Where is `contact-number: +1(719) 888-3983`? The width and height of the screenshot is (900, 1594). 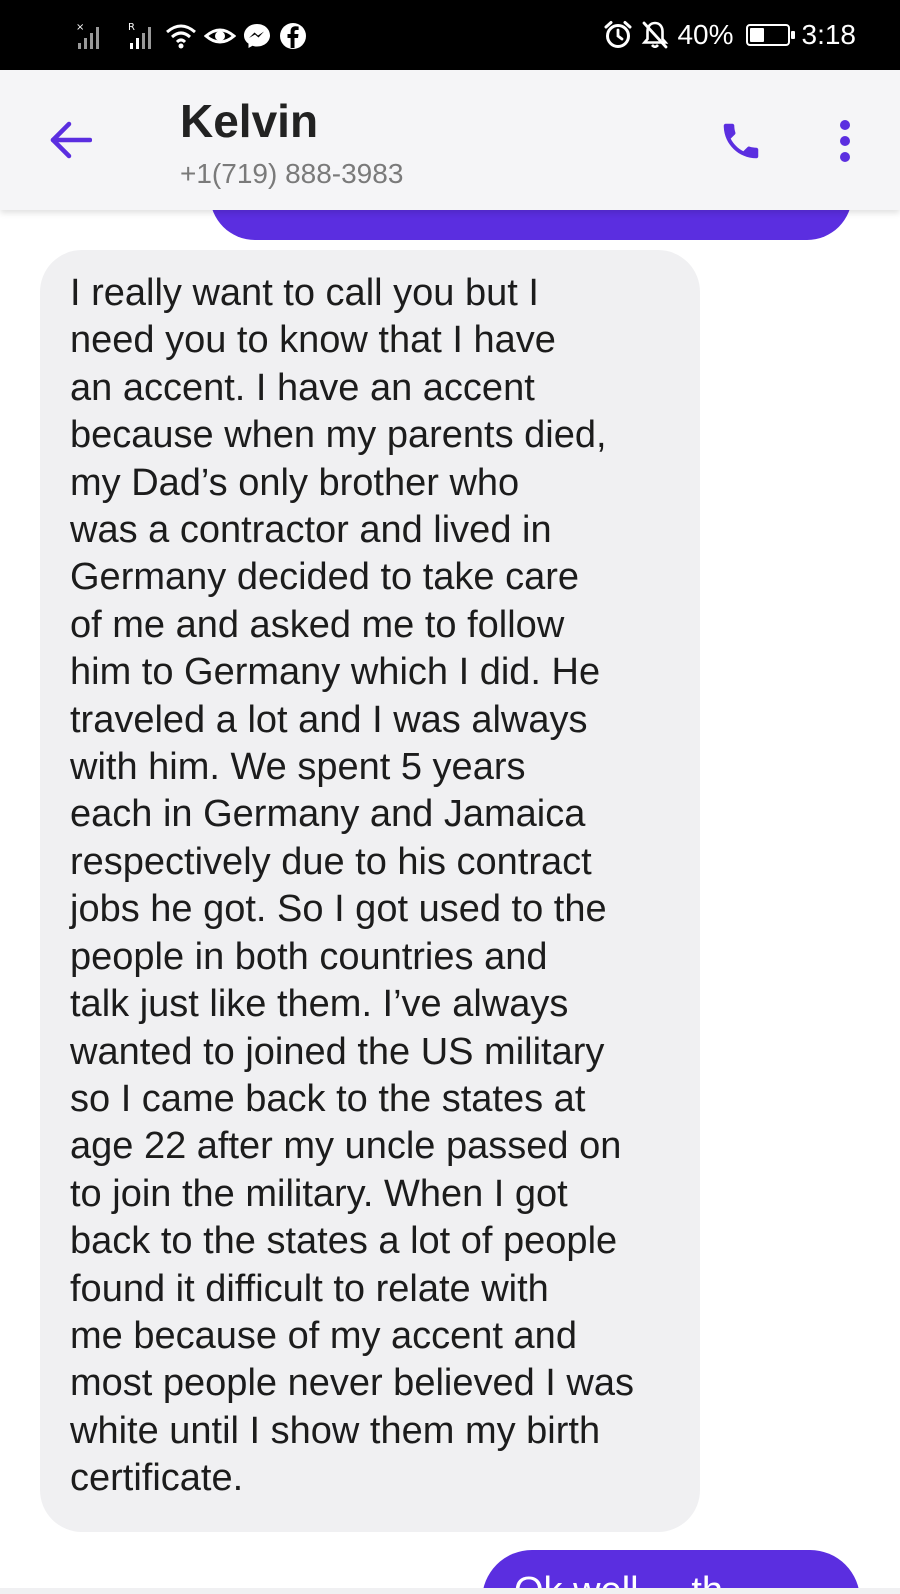
contact-number: +1(719) 888-3983 is located at coordinates (292, 173).